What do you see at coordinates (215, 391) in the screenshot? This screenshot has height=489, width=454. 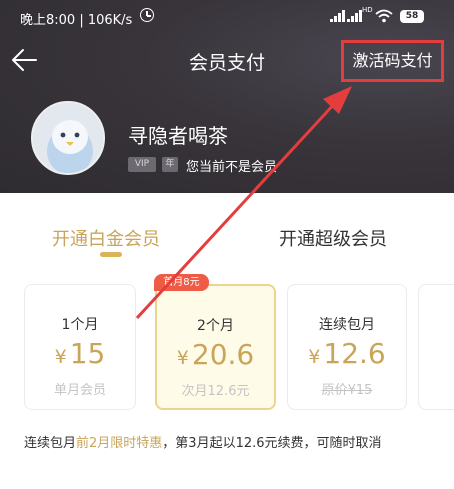 I see `plan-note: 次月12.6元` at bounding box center [215, 391].